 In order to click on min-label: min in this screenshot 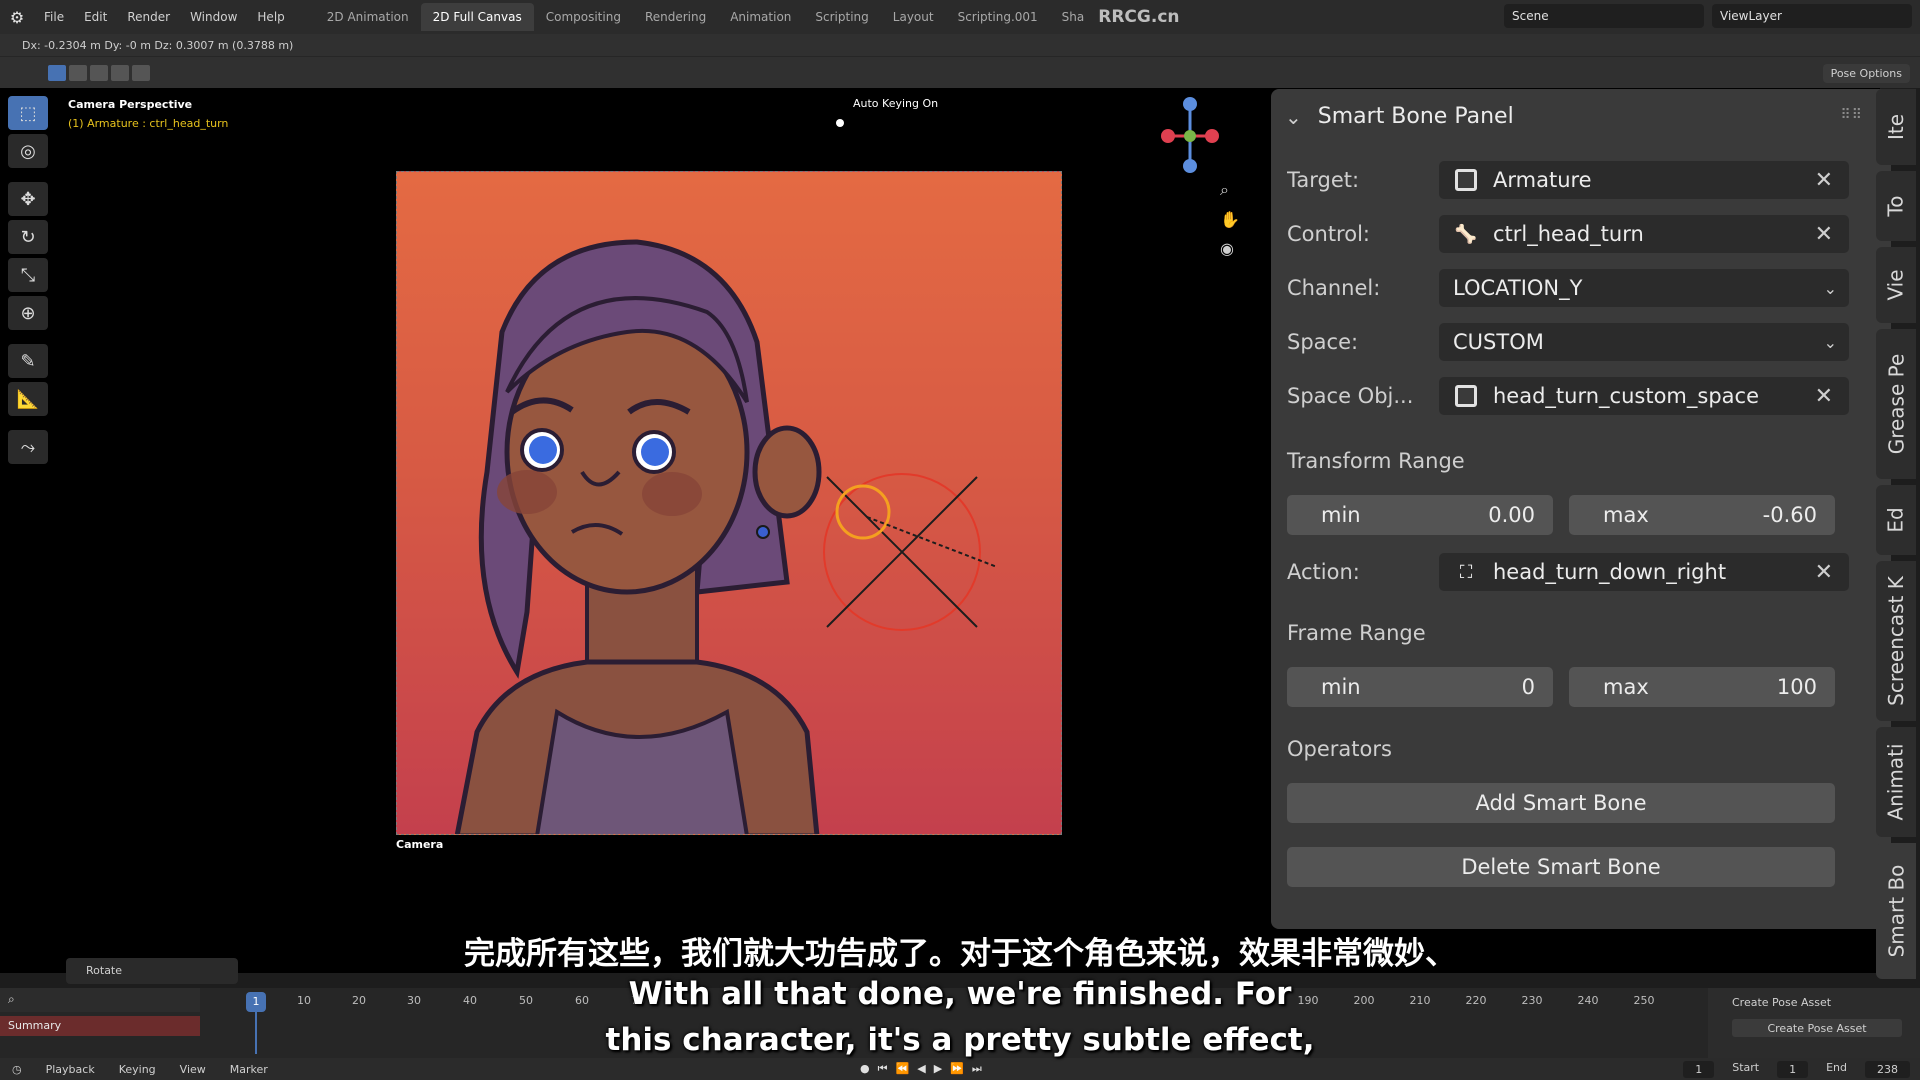, I will do `click(1341, 515)`.